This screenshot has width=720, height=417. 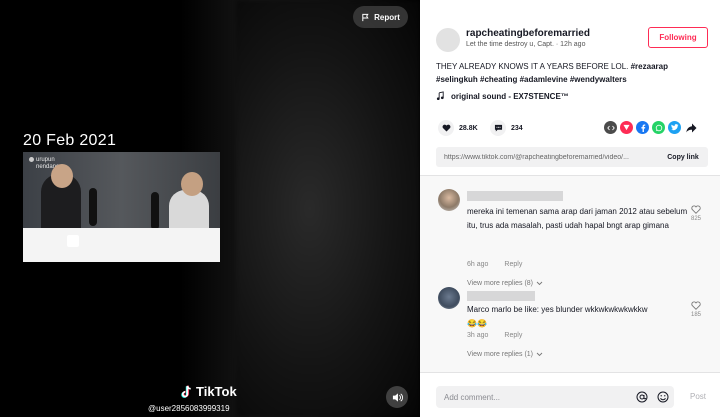 What do you see at coordinates (510, 96) in the screenshot?
I see `sound-name: original sound - EX7STENCE™` at bounding box center [510, 96].